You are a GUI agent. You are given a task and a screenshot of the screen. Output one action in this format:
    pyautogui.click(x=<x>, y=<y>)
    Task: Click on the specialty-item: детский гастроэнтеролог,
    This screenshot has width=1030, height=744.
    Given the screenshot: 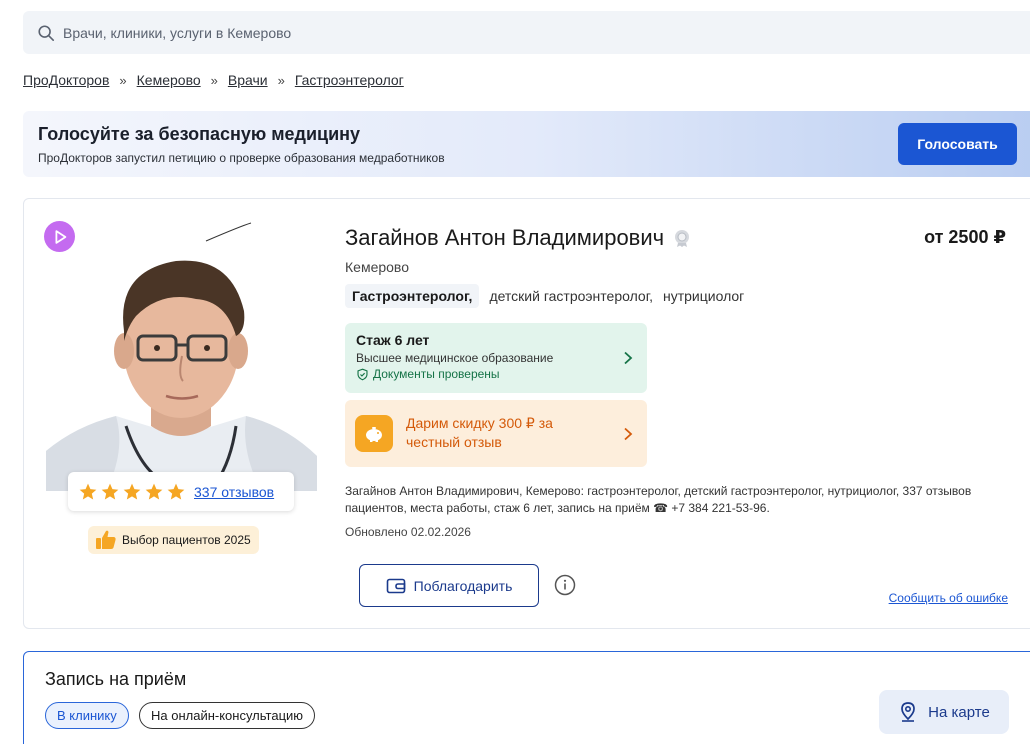 What is the action you would take?
    pyautogui.click(x=571, y=296)
    